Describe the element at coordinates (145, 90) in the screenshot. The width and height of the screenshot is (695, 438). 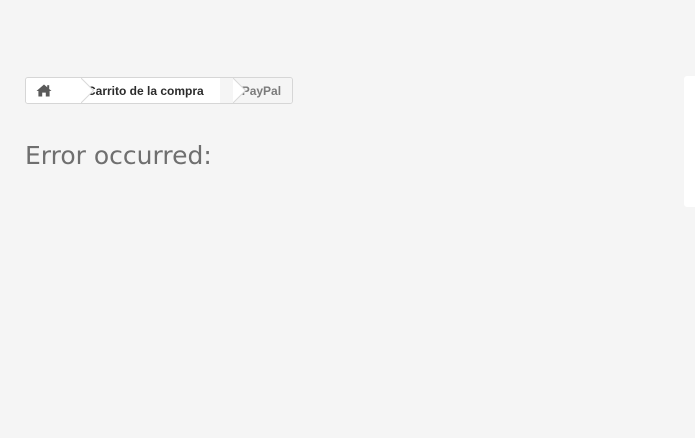
I see `breadcrumb-item-label: Carrito de la compra` at that location.